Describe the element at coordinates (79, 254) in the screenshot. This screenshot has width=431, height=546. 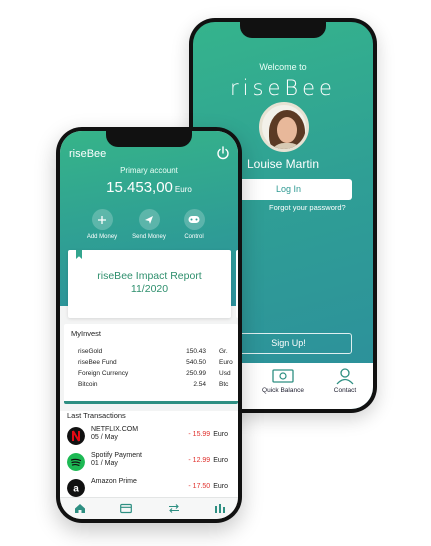
I see `bookmark-icon` at that location.